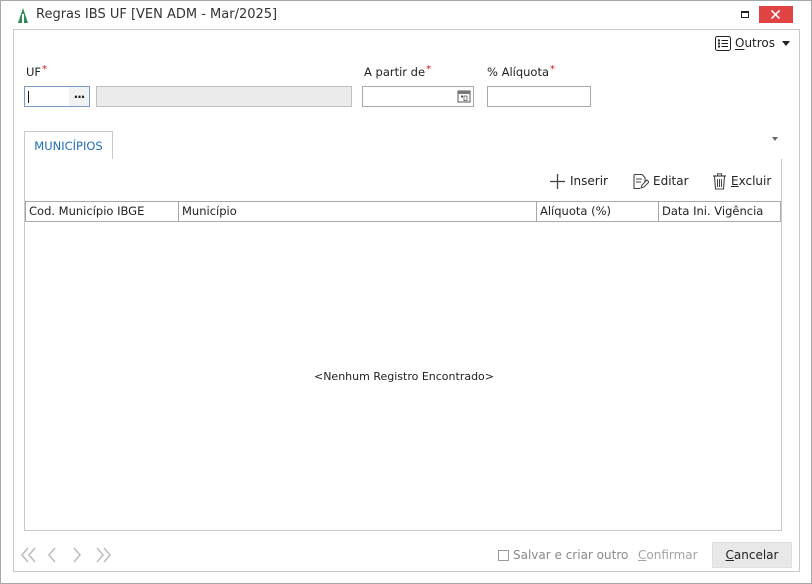  Describe the element at coordinates (102, 211) in the screenshot. I see `column-header-cod-municipio: Cod. Município IBGE` at that location.